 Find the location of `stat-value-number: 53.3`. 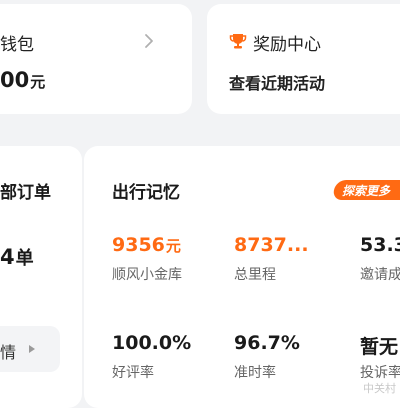

stat-value-number: 53.3 is located at coordinates (380, 245).